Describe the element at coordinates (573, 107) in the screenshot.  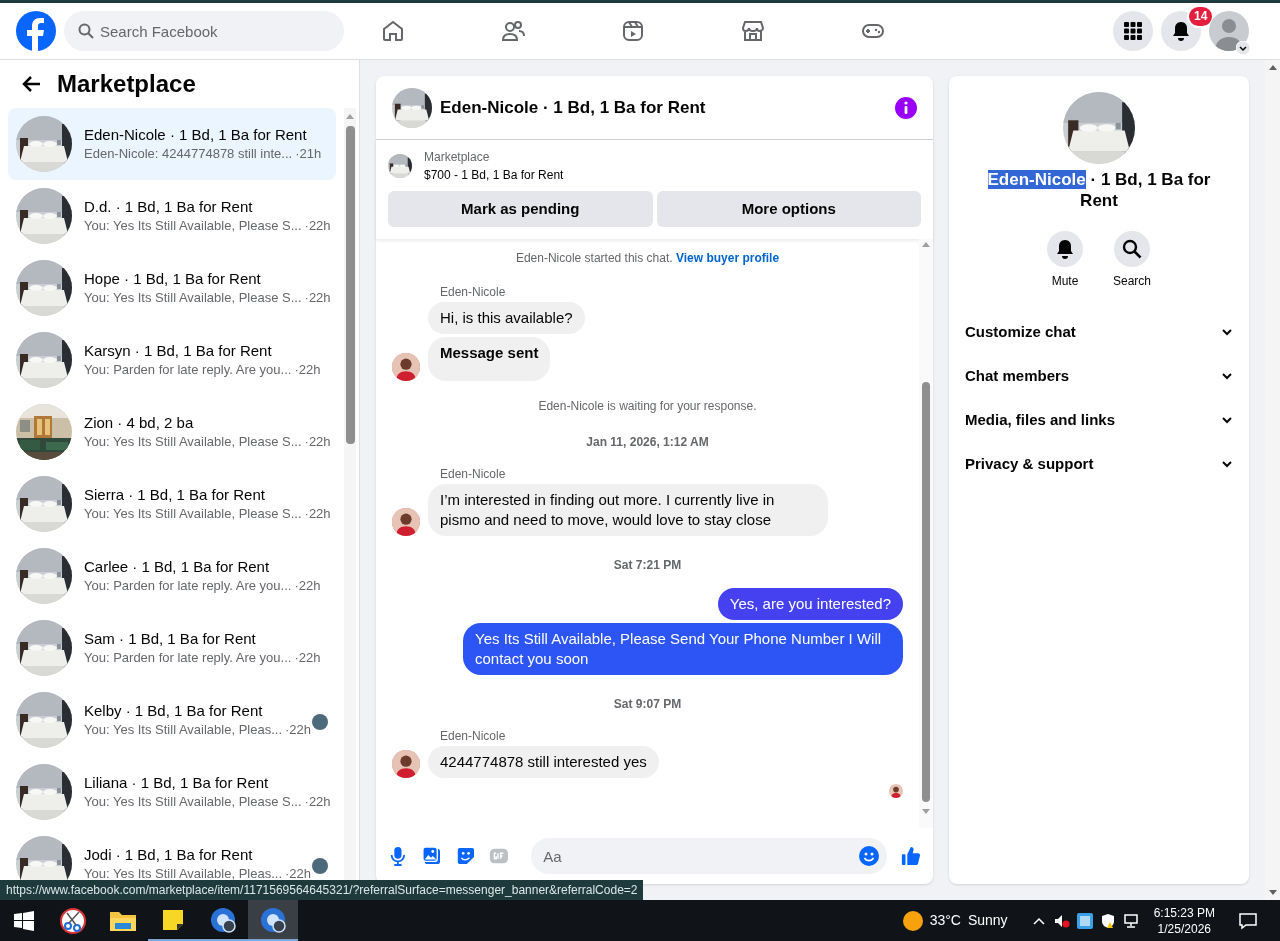
I see `chat-title: Eden-Nicole · 1 Bd, 1 Ba for Rent` at that location.